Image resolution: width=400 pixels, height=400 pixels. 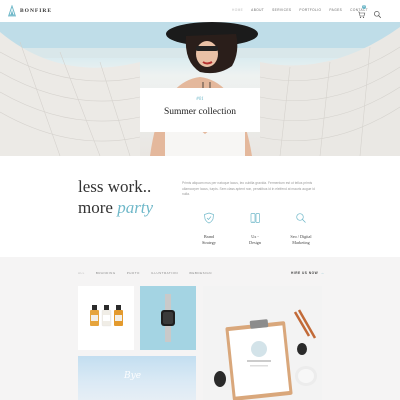 I want to click on service-brand-strategy: Brand Strategy, so click(x=209, y=228).